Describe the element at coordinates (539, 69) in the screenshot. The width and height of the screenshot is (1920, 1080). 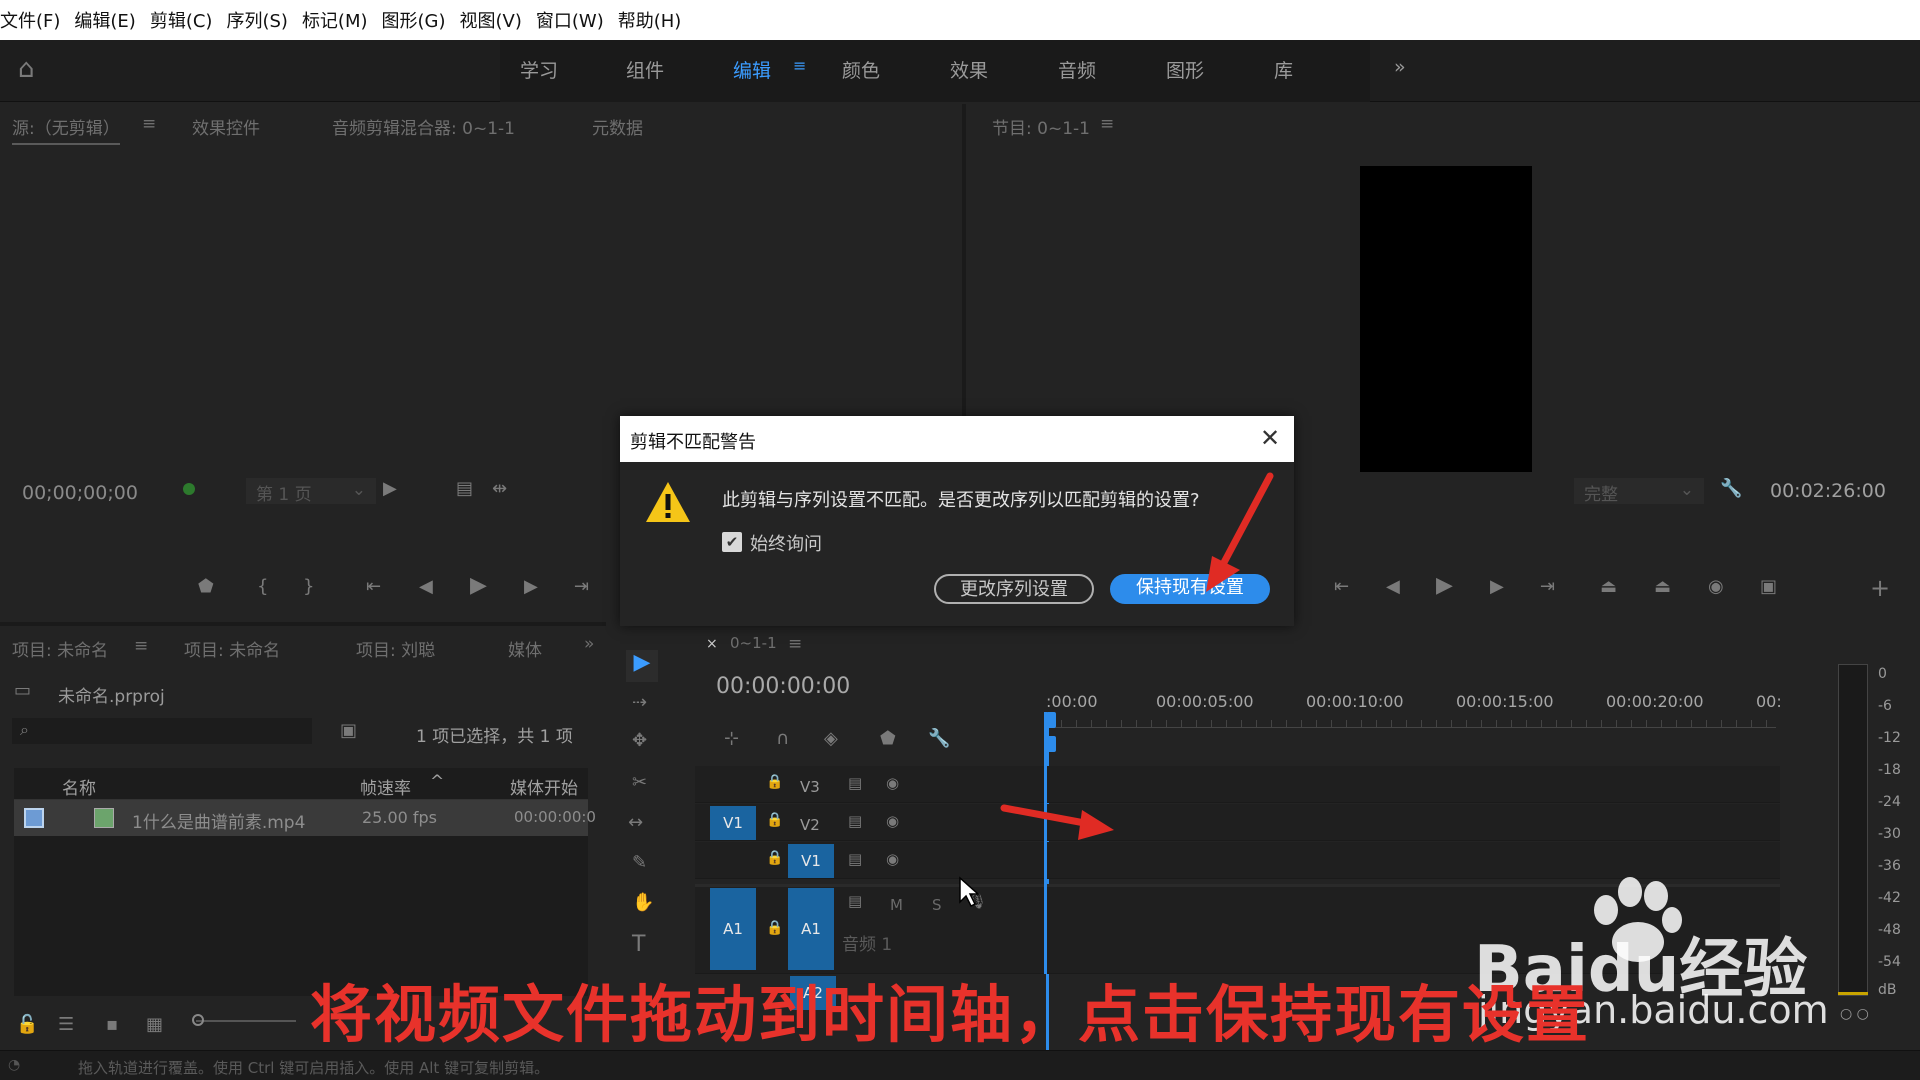
I see `ws-learning: 学习` at that location.